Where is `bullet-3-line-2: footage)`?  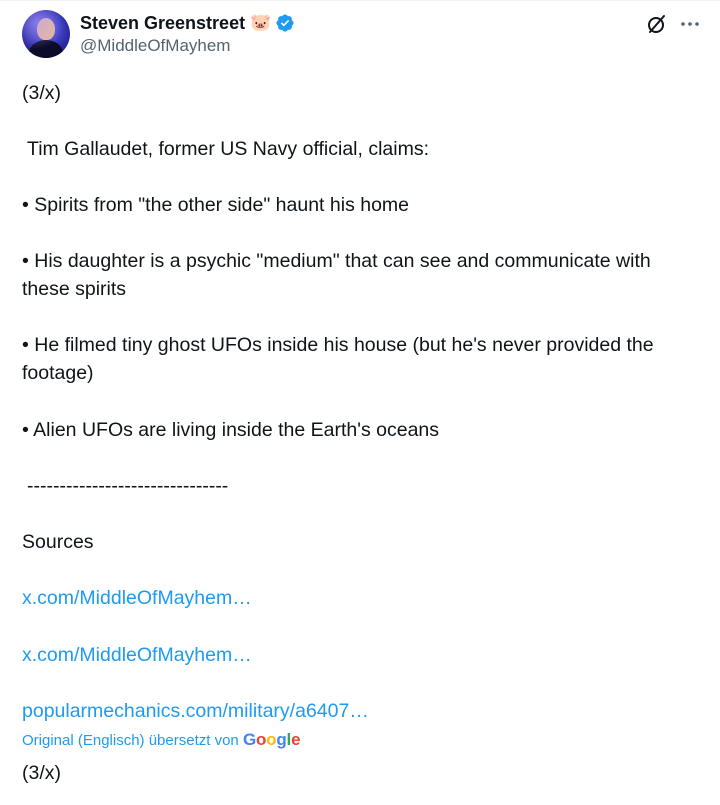
bullet-3-line-2: footage) is located at coordinates (58, 373).